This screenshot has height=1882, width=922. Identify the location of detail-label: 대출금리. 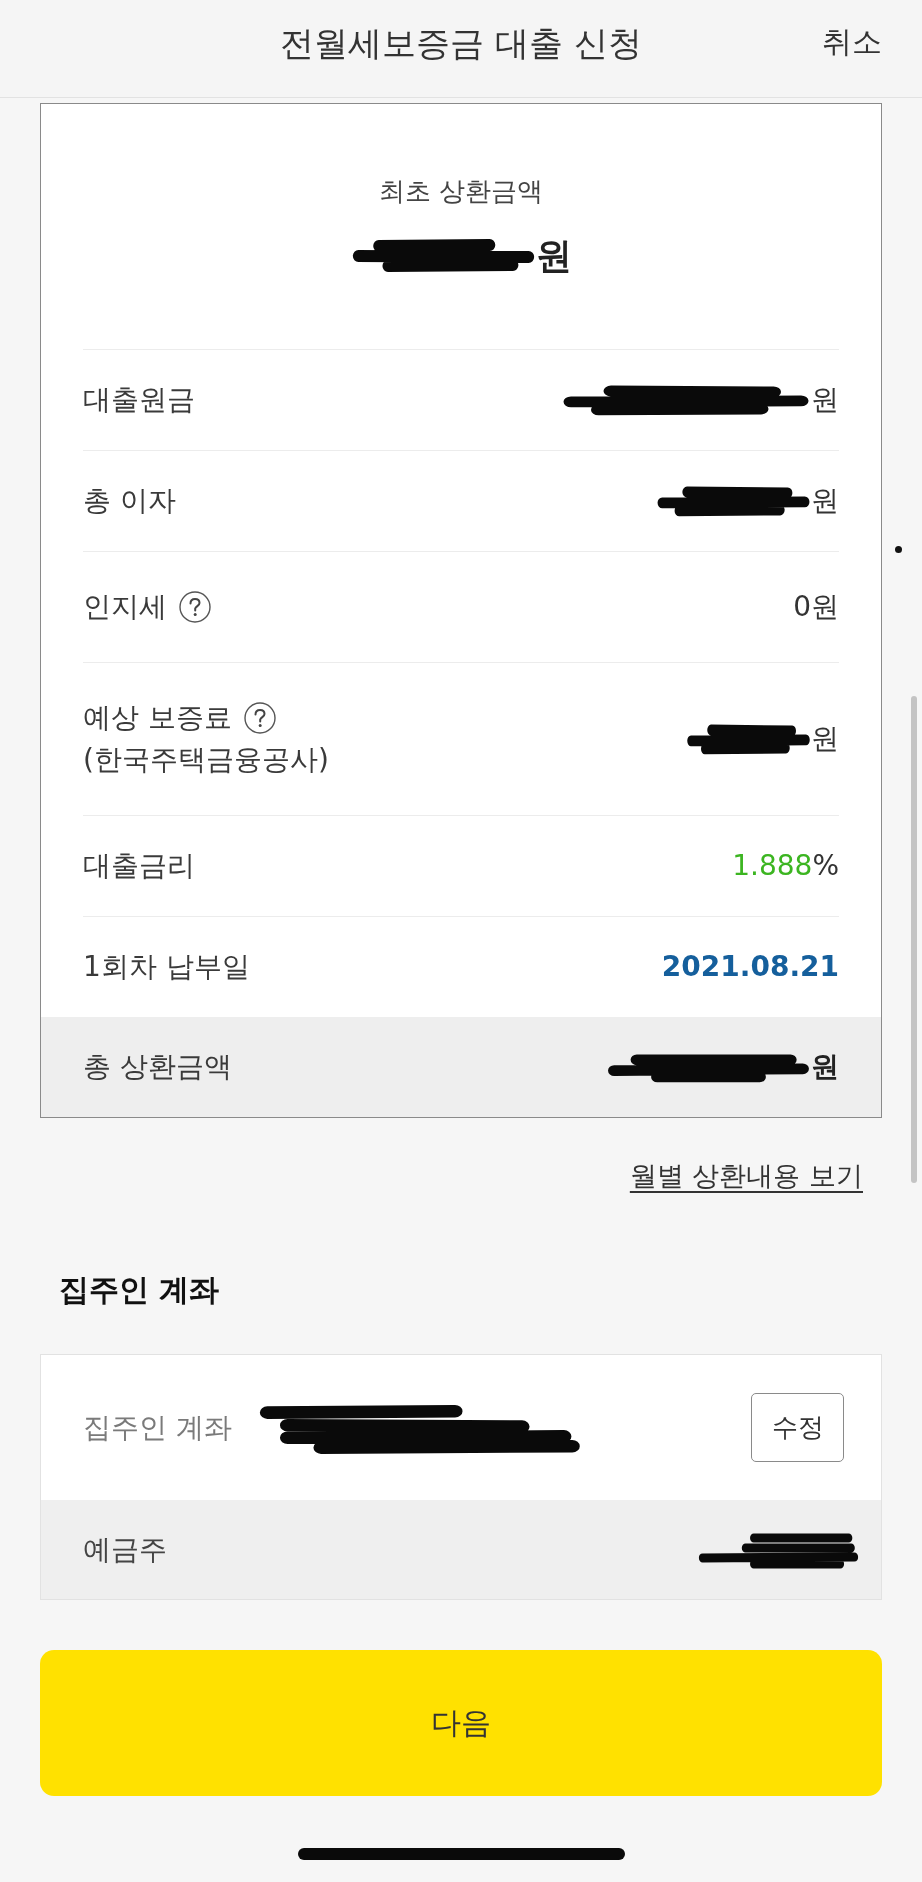
(139, 866).